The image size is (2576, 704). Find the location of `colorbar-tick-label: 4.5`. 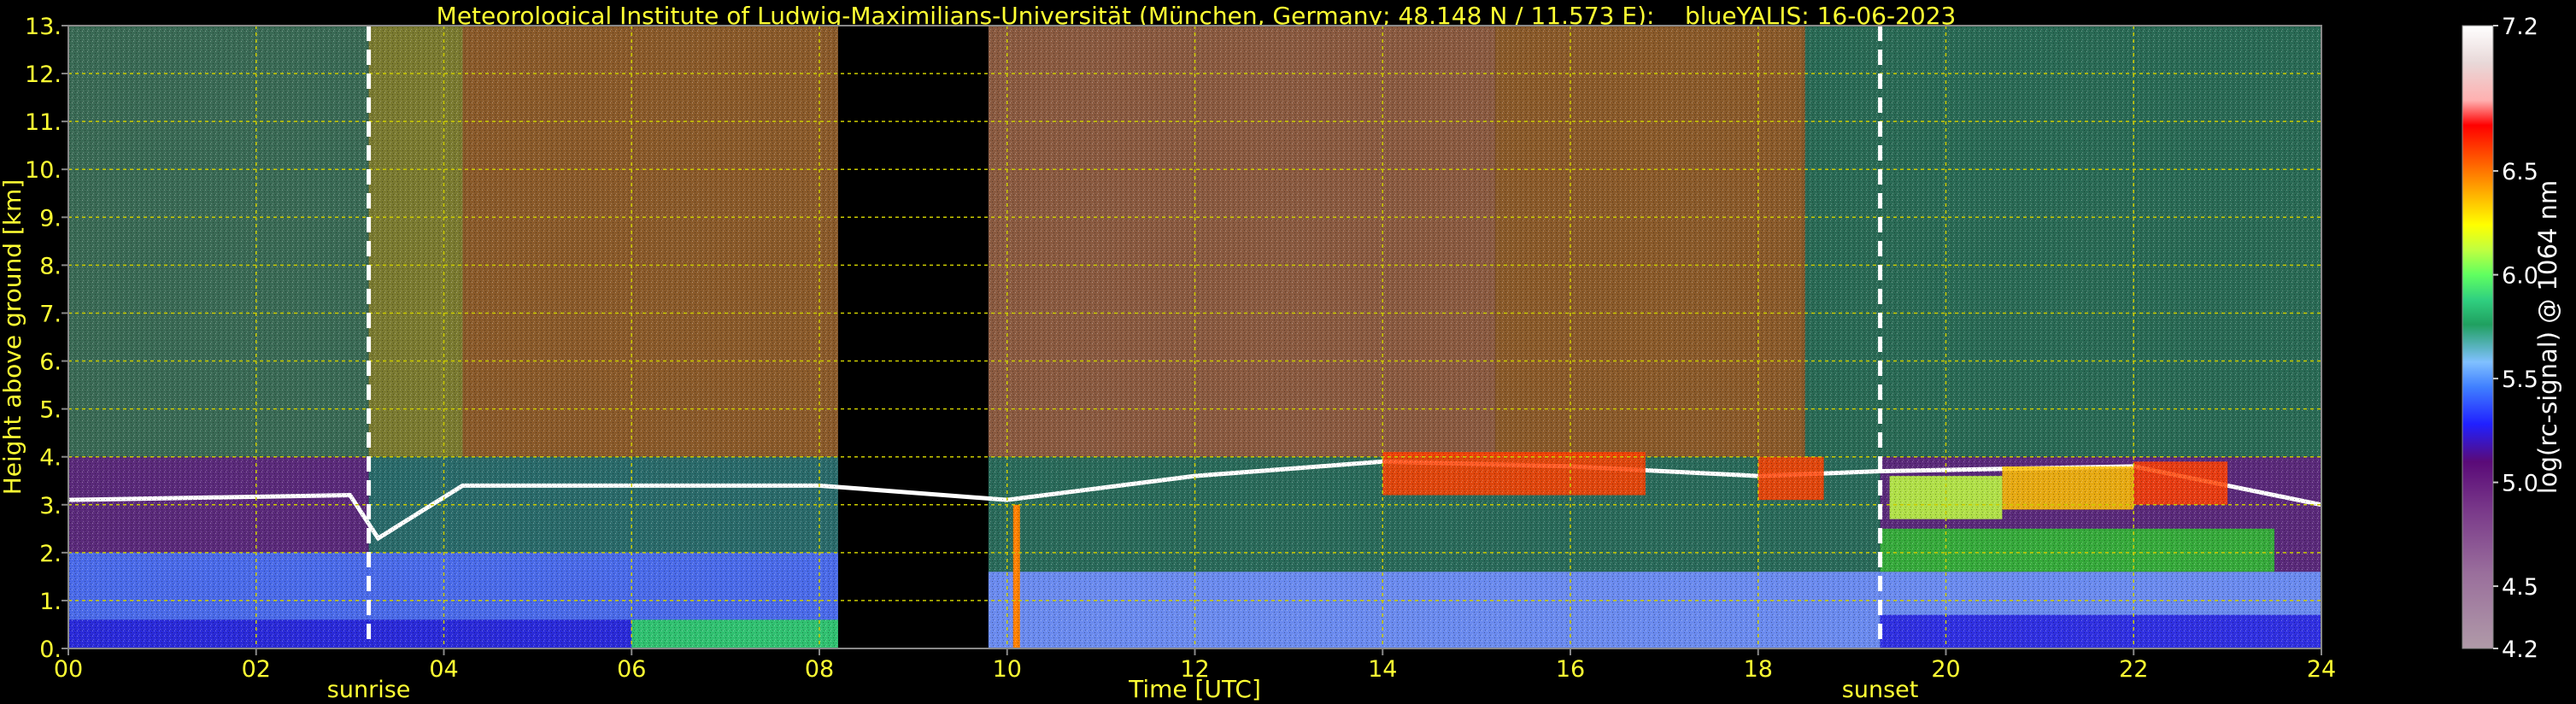

colorbar-tick-label: 4.5 is located at coordinates (2520, 587).